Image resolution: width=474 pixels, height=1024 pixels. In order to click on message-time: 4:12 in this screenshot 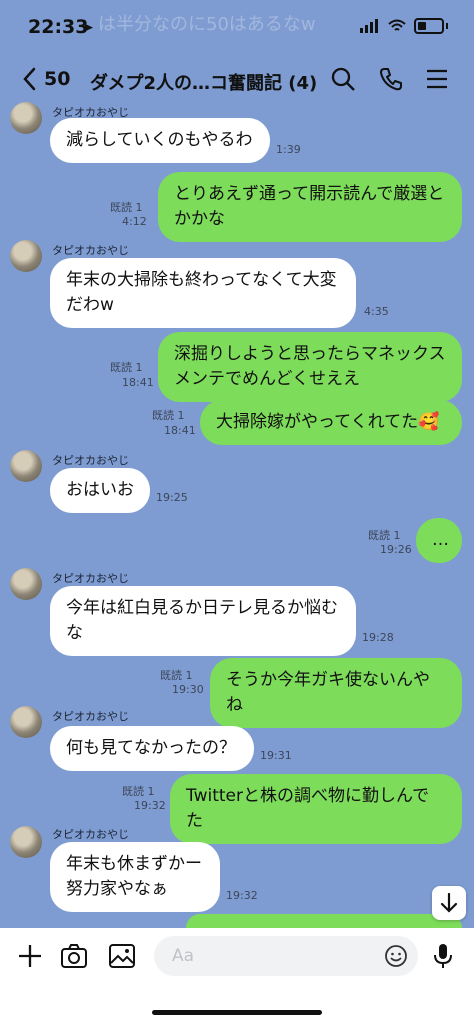, I will do `click(134, 221)`.